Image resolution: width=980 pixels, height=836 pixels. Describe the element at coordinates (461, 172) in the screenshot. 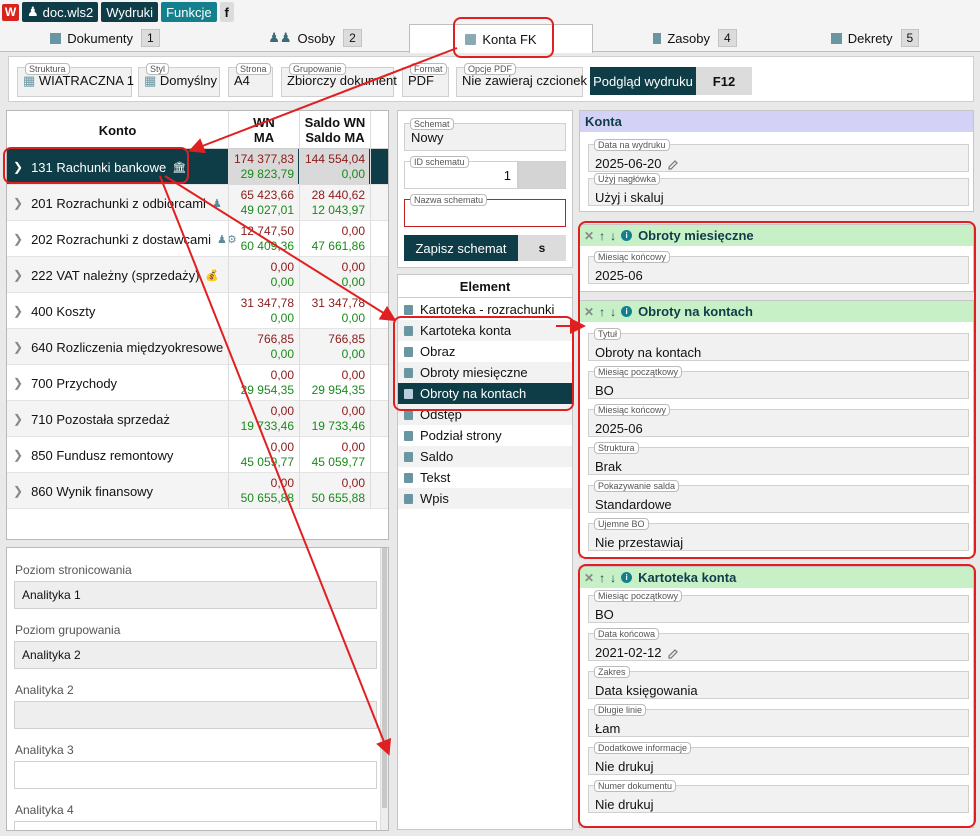

I see `schema-id-input: ID schematu 1` at that location.